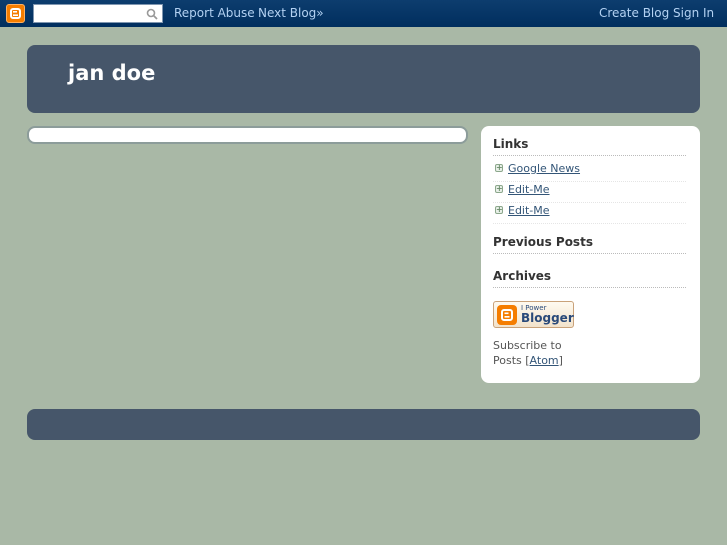 The width and height of the screenshot is (727, 545). I want to click on blog-footer, so click(363, 424).